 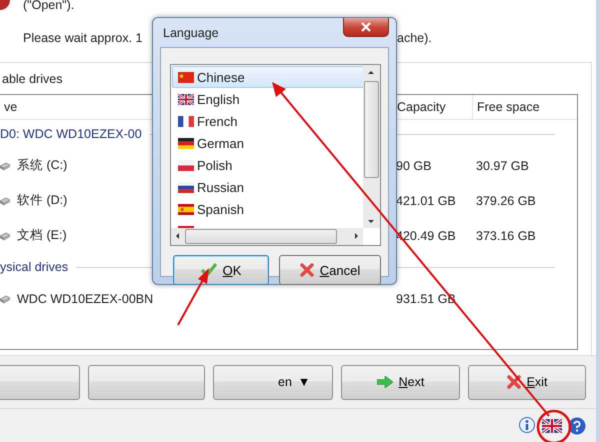 I want to click on ok-button: OK, so click(x=221, y=270).